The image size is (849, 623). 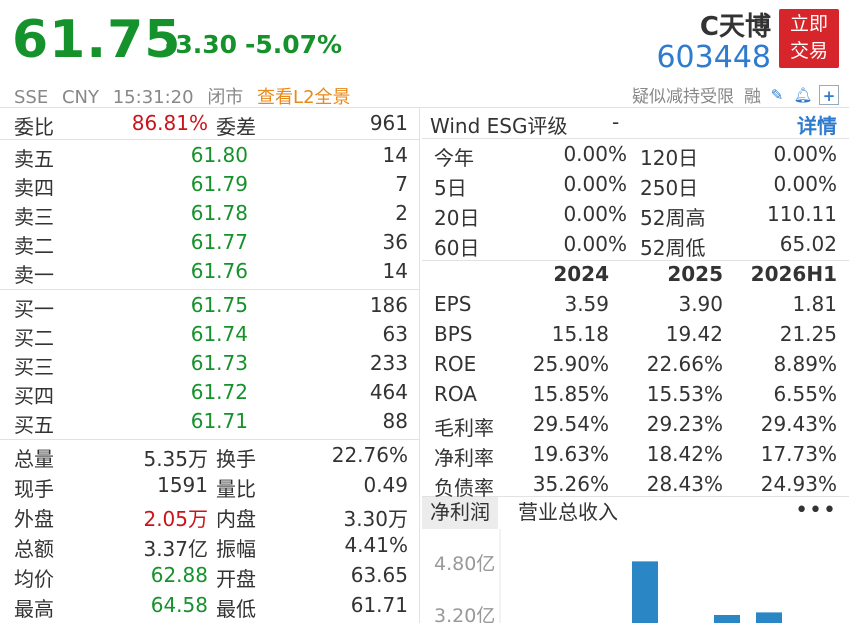 What do you see at coordinates (388, 305) in the screenshot?
I see `bid-volume: 186` at bounding box center [388, 305].